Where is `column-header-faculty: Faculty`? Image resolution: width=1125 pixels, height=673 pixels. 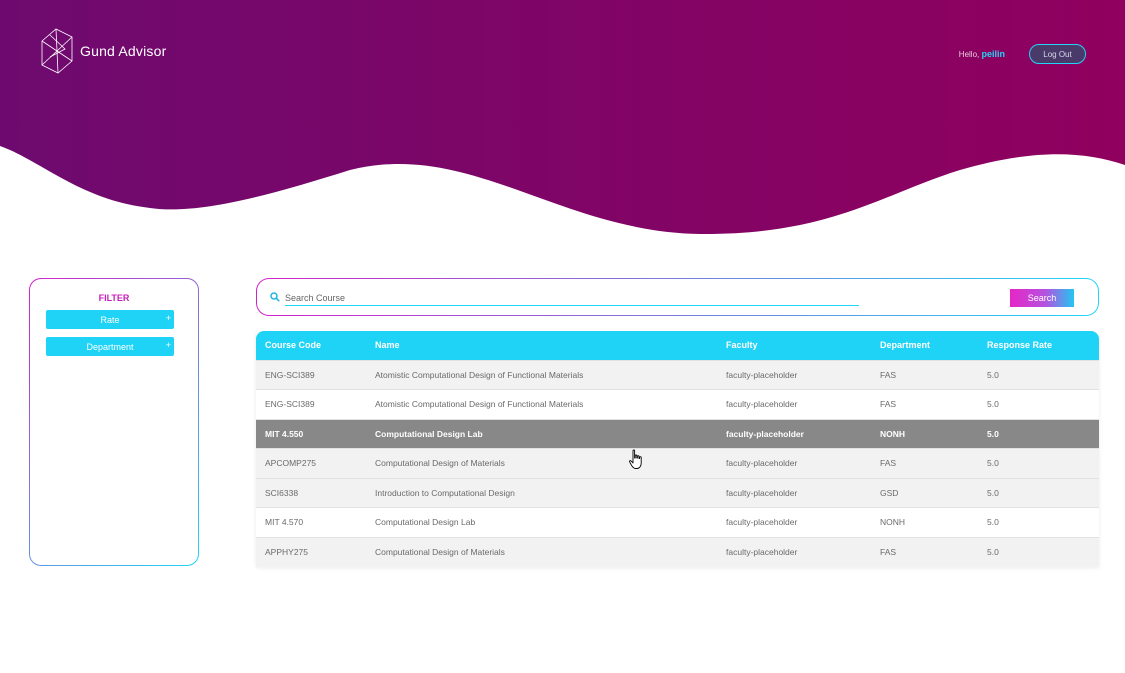 column-header-faculty: Faculty is located at coordinates (794, 345).